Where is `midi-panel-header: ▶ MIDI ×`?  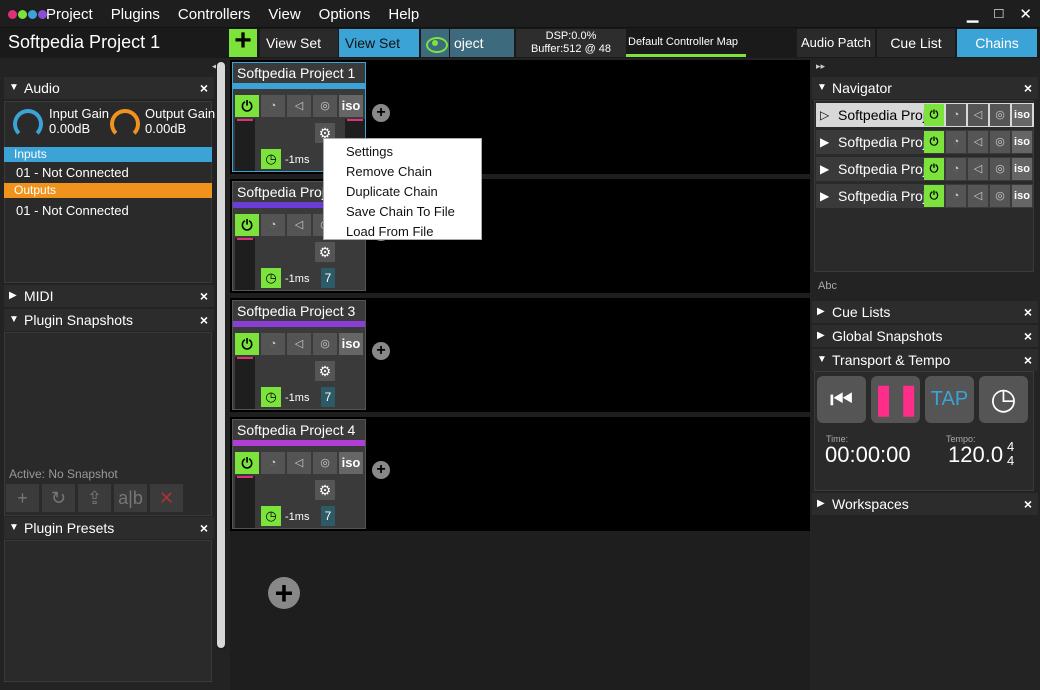
midi-panel-header: ▶ MIDI × is located at coordinates (109, 296).